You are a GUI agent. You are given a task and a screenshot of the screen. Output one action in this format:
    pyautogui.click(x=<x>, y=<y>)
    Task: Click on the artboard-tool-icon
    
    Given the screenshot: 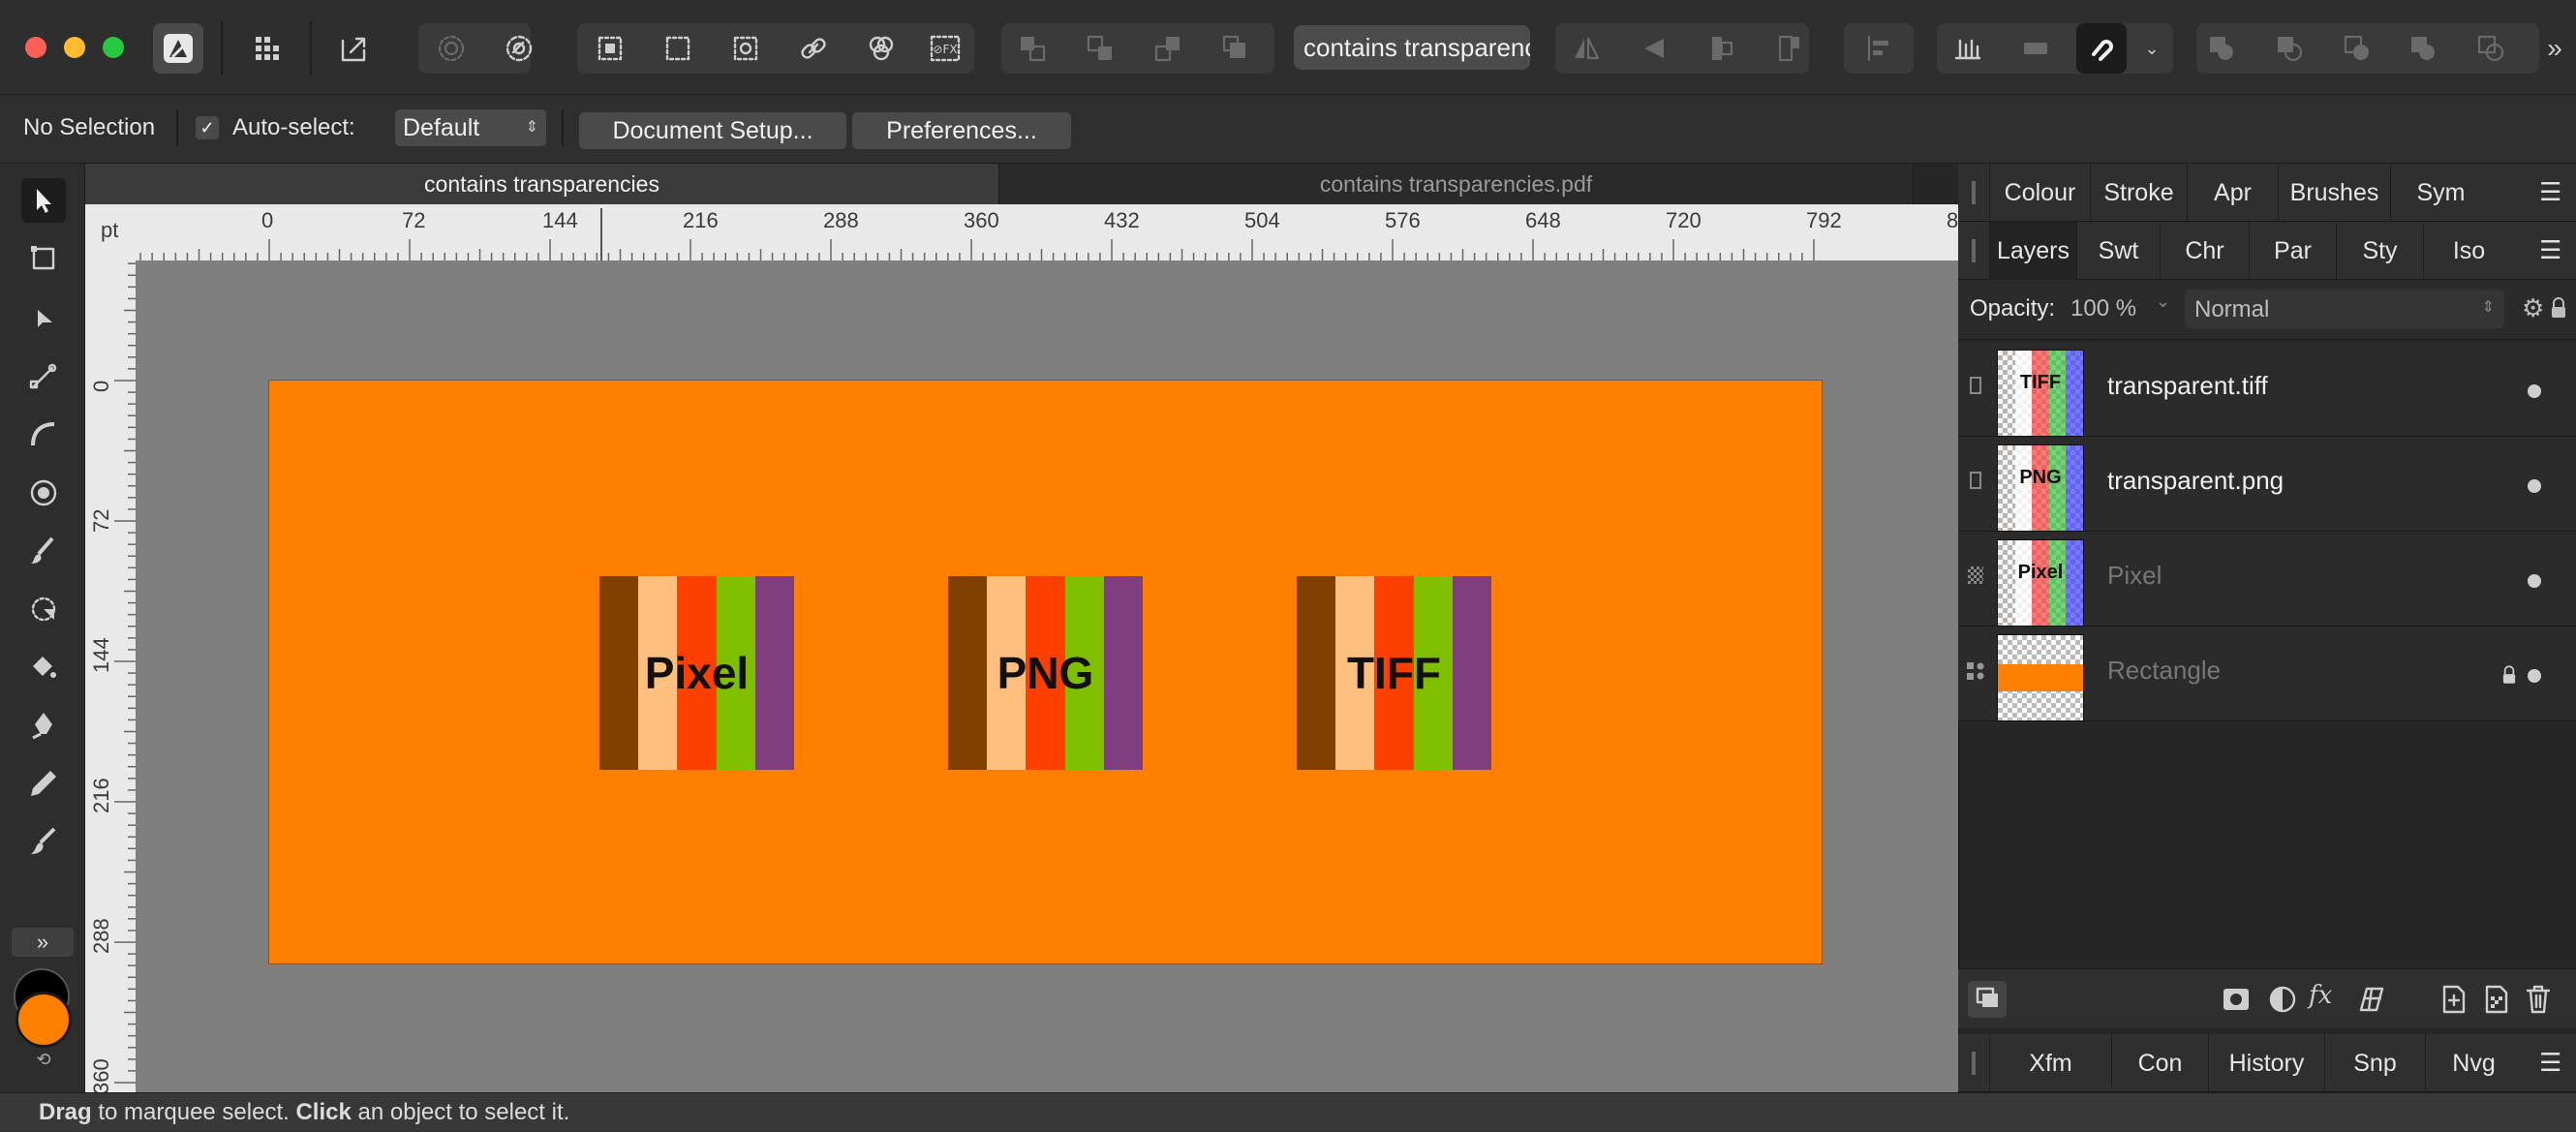 What is the action you would take?
    pyautogui.click(x=43, y=258)
    